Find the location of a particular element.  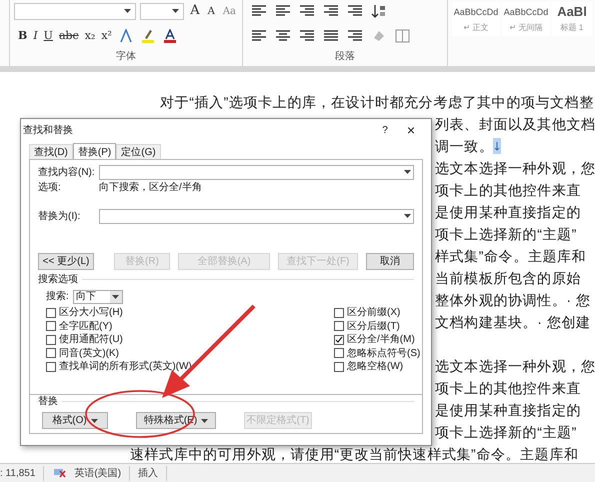

dialog-title: 查找和替换 is located at coordinates (48, 131).